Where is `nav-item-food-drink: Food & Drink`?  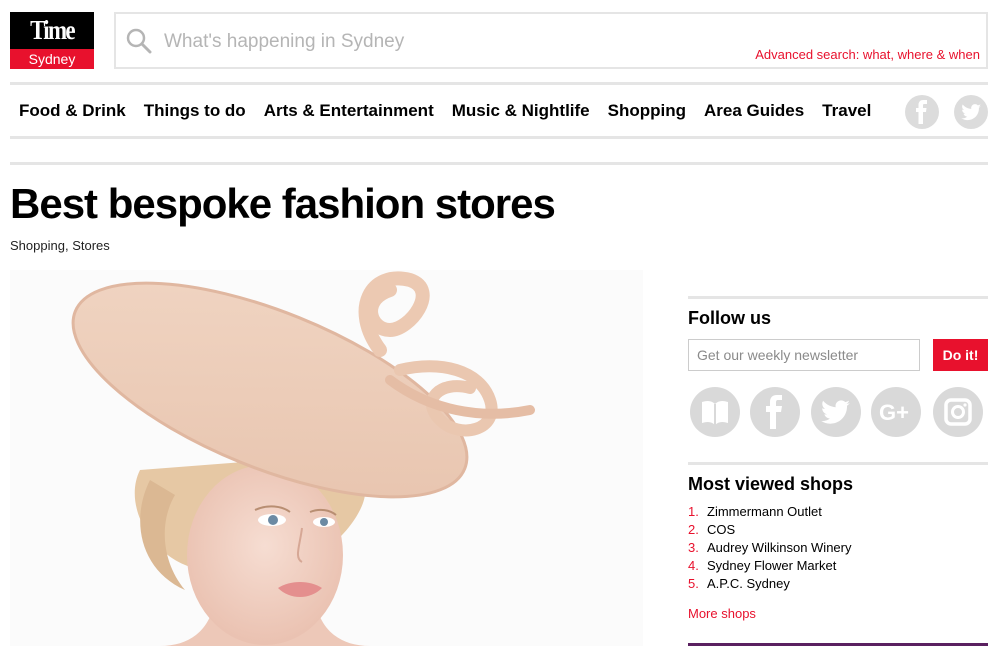 nav-item-food-drink: Food & Drink is located at coordinates (72, 111).